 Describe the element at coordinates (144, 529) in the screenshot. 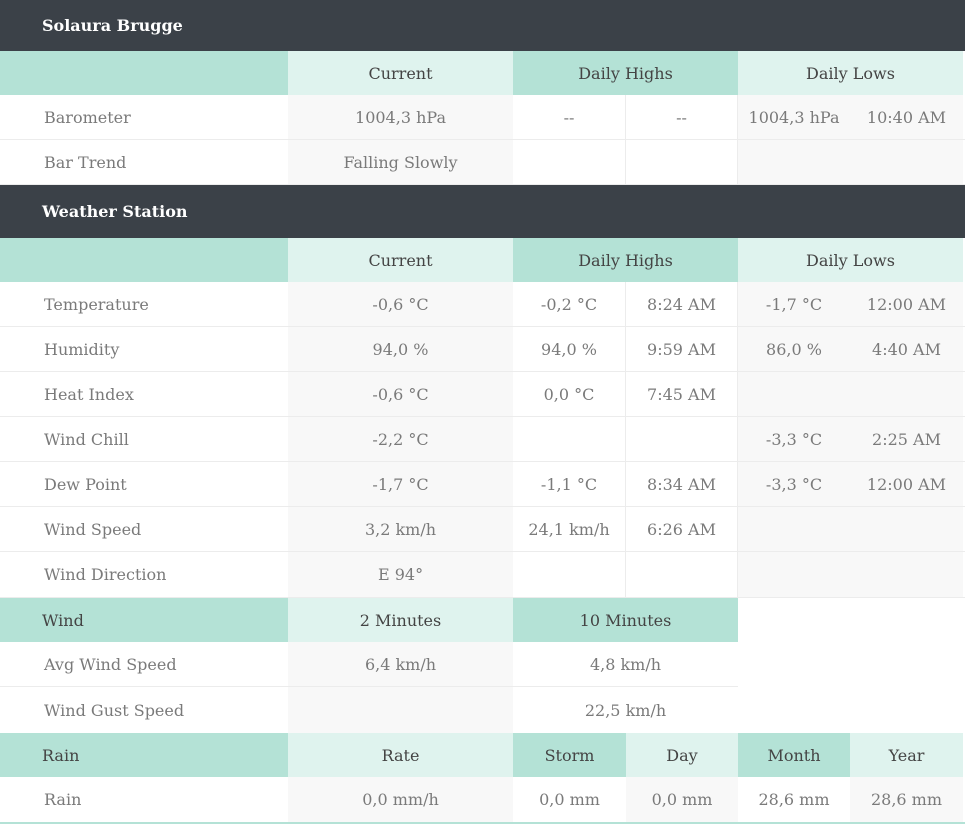

I see `row-label: Wind Speed` at that location.